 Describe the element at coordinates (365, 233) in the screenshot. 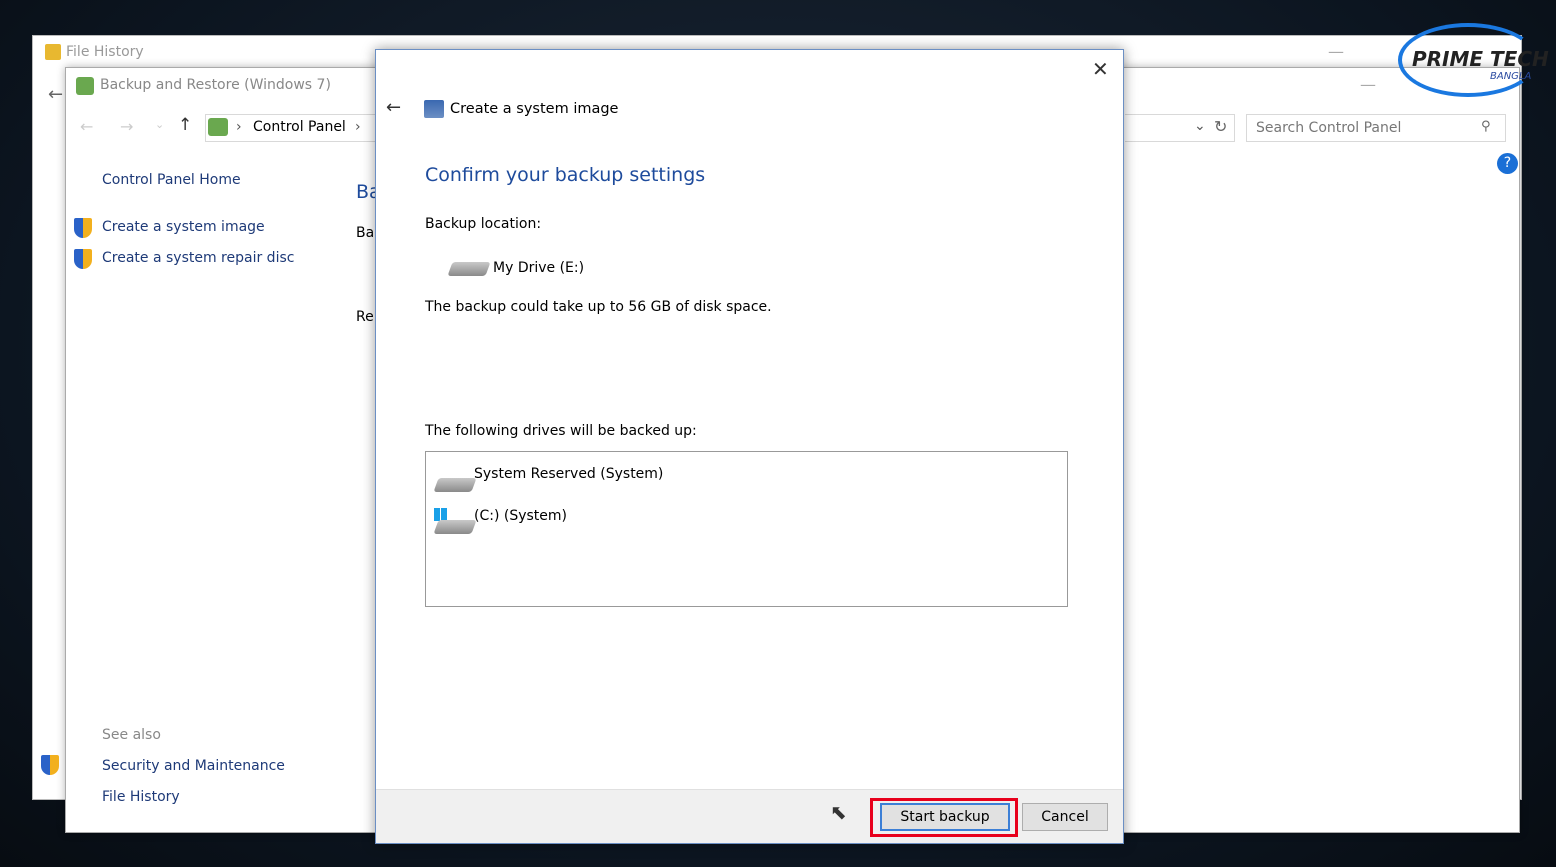

I see `main-text-partial: Ba` at that location.